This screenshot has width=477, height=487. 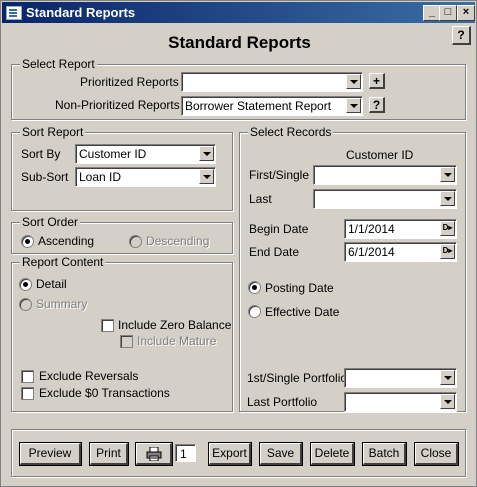 What do you see at coordinates (461, 35) in the screenshot?
I see `help-button: ?` at bounding box center [461, 35].